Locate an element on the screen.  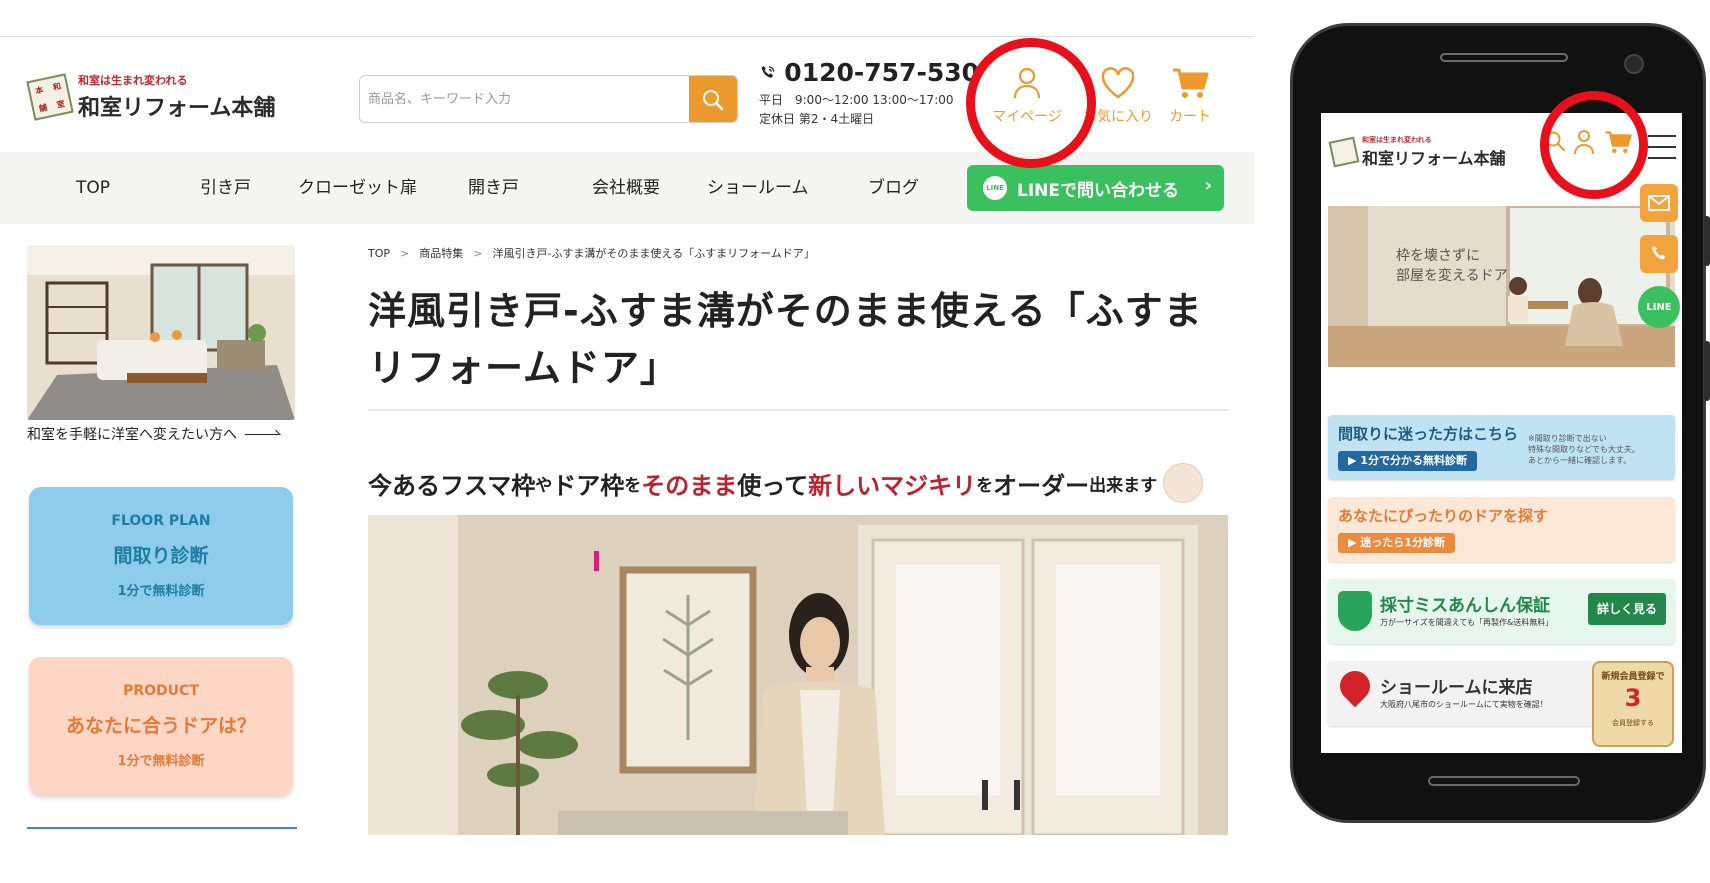
nav-item-showroom: ショールーム is located at coordinates (758, 188).